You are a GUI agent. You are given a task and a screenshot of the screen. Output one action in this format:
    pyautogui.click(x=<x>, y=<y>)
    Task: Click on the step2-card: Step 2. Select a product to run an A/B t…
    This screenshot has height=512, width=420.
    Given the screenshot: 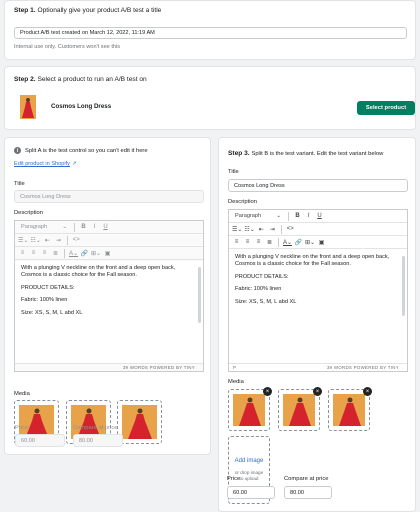 What is the action you would take?
    pyautogui.click(x=210, y=98)
    